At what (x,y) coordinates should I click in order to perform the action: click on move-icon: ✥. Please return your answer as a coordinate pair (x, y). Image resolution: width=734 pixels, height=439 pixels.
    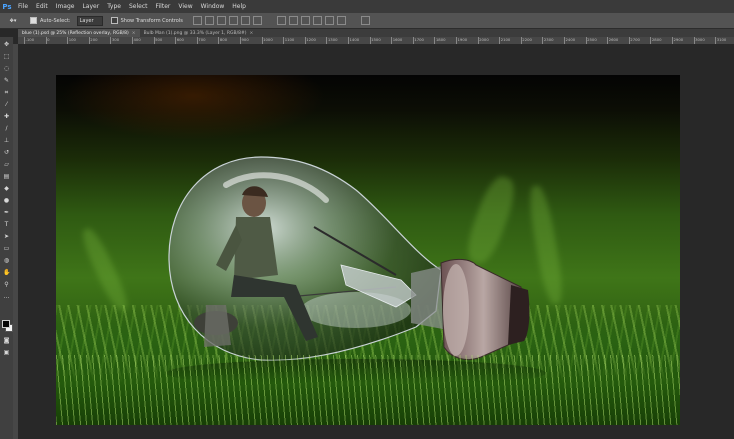
    Looking at the image, I should click on (6, 44).